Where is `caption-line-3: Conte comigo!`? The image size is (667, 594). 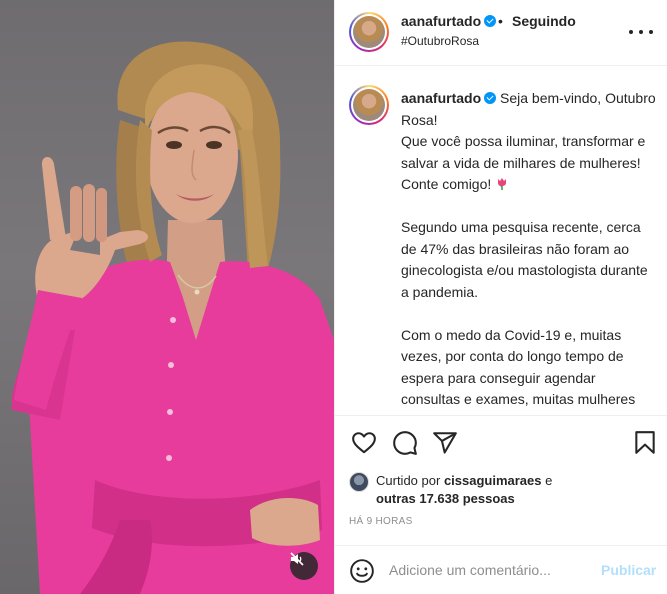 caption-line-3: Conte comigo! is located at coordinates (446, 184).